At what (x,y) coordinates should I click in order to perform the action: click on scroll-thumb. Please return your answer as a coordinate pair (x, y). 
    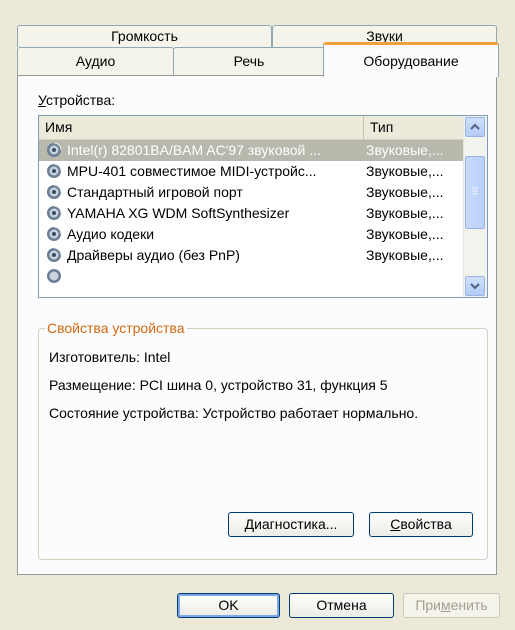
    Looking at the image, I should click on (475, 192).